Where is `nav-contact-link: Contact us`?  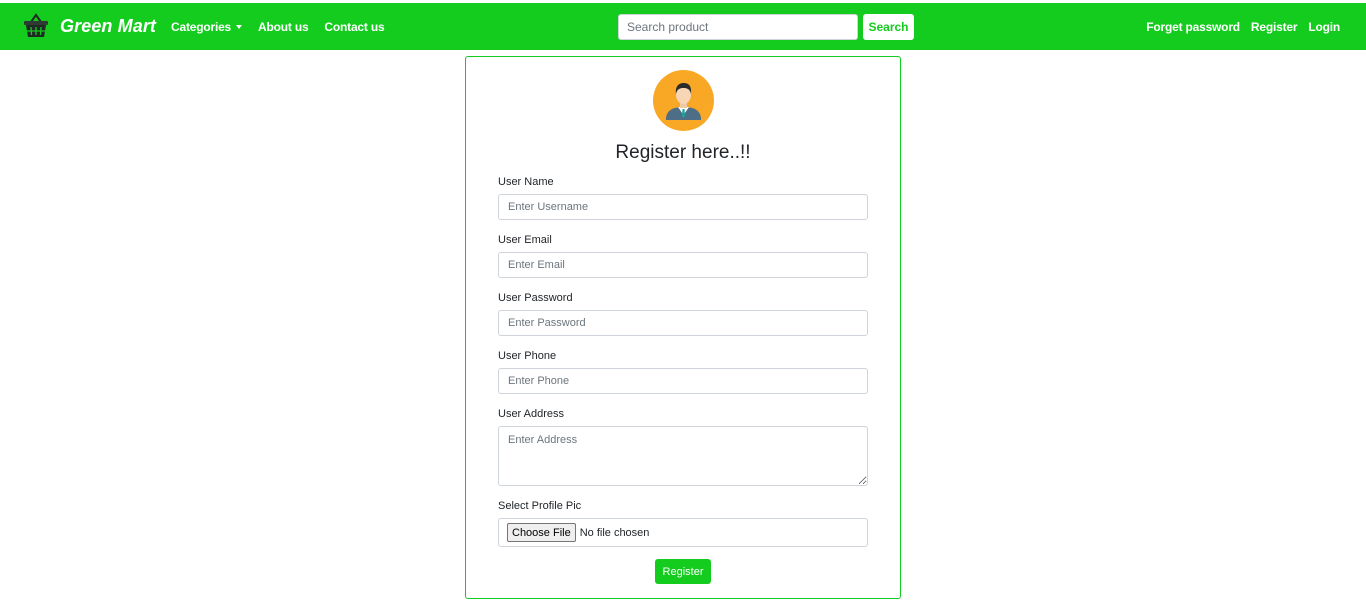
nav-contact-link: Contact us is located at coordinates (354, 27).